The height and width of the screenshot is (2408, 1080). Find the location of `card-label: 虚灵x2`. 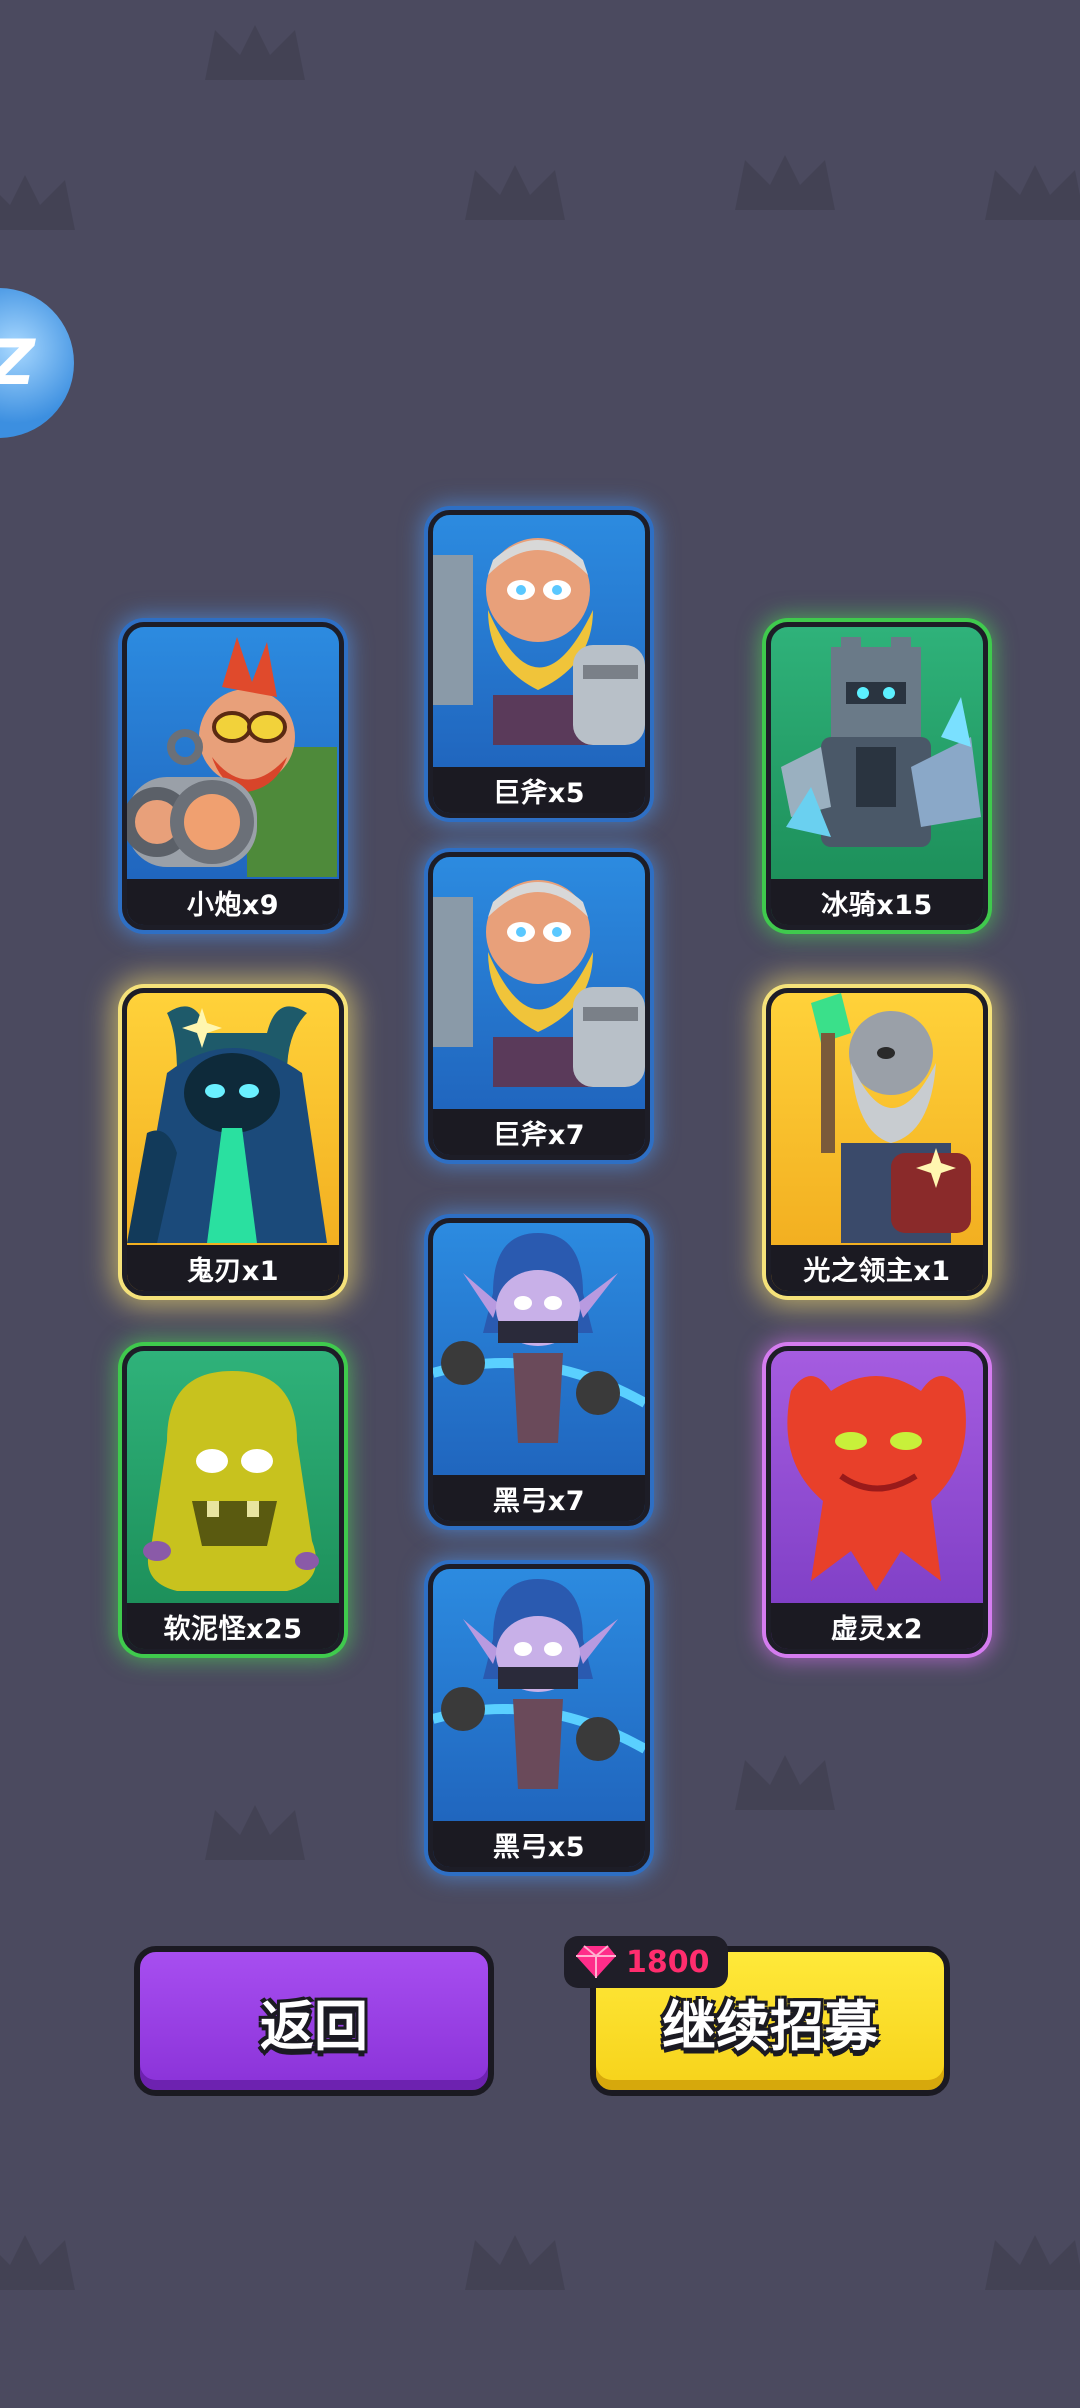

card-label: 虚灵x2 is located at coordinates (877, 1626).